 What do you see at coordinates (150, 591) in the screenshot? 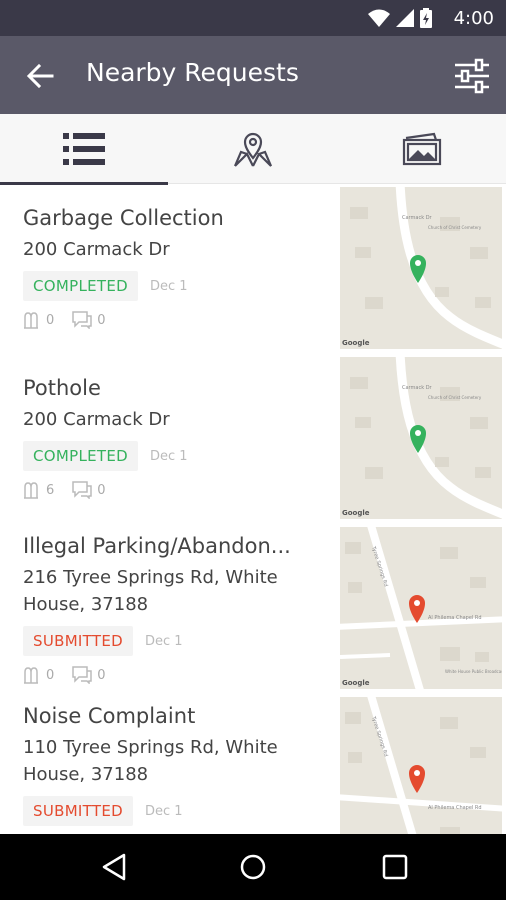
I see `request-address: 216 Tyree Springs Rd, White House, 37188` at bounding box center [150, 591].